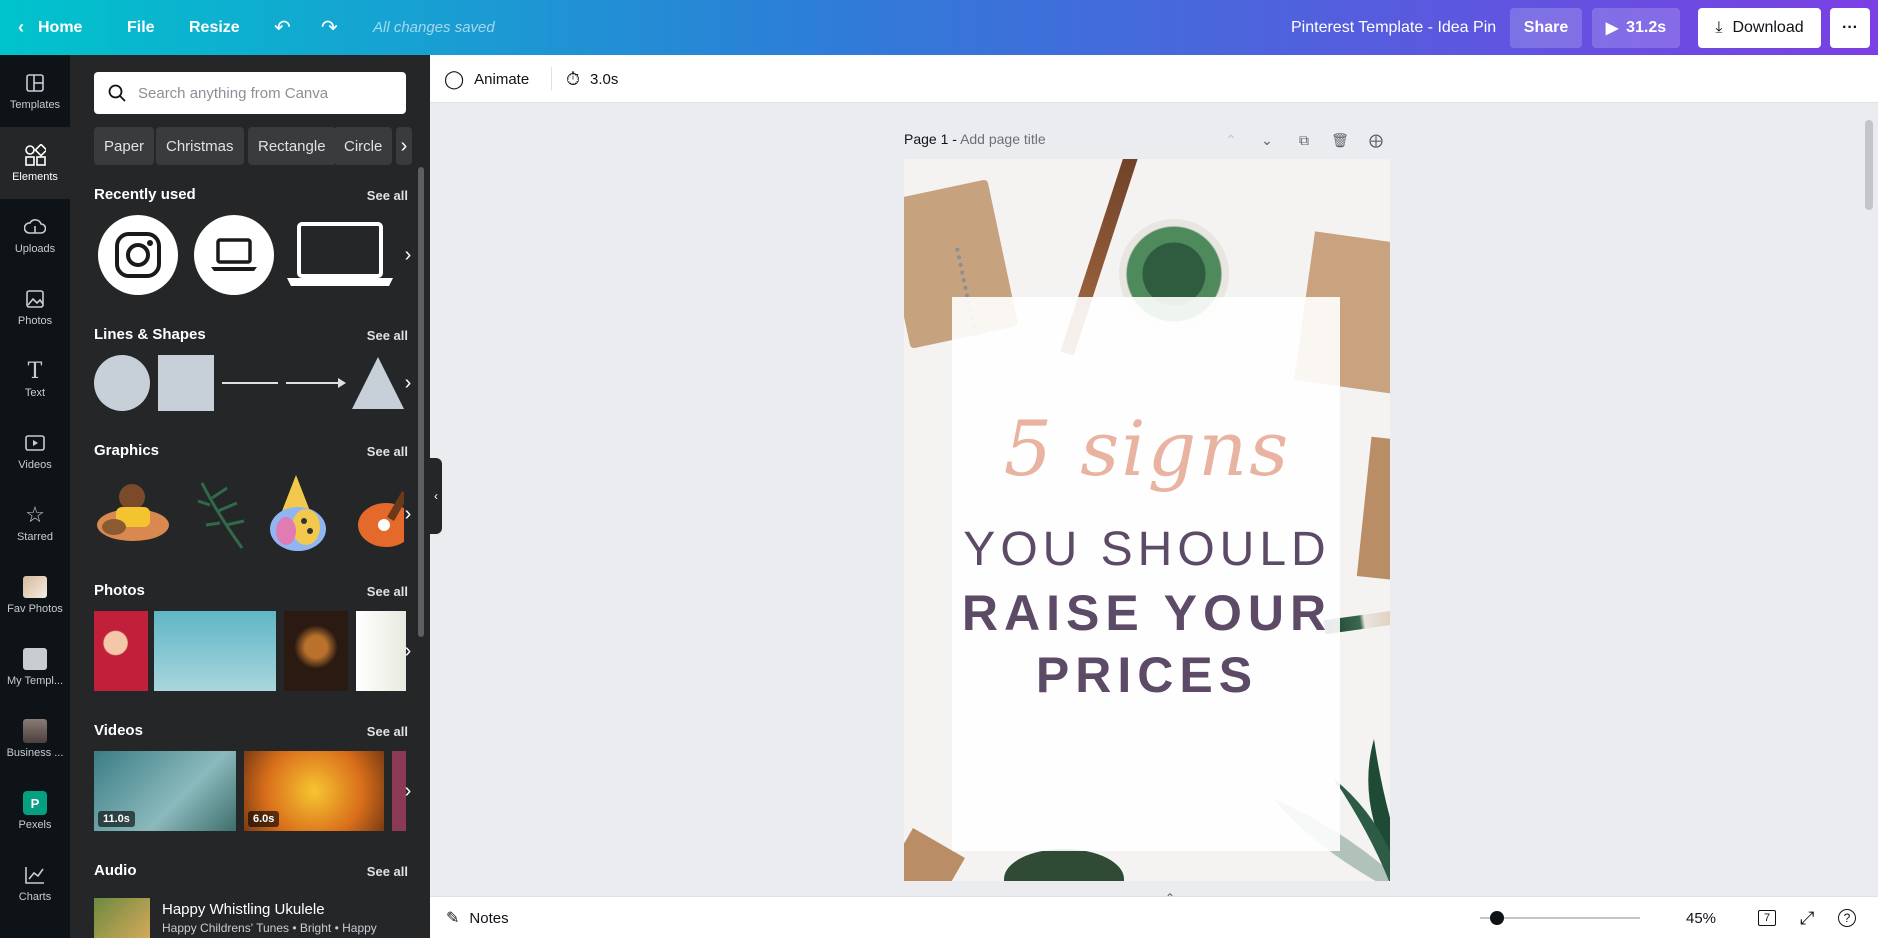  Describe the element at coordinates (340, 255) in the screenshot. I see `laptop-outline-icon` at that location.